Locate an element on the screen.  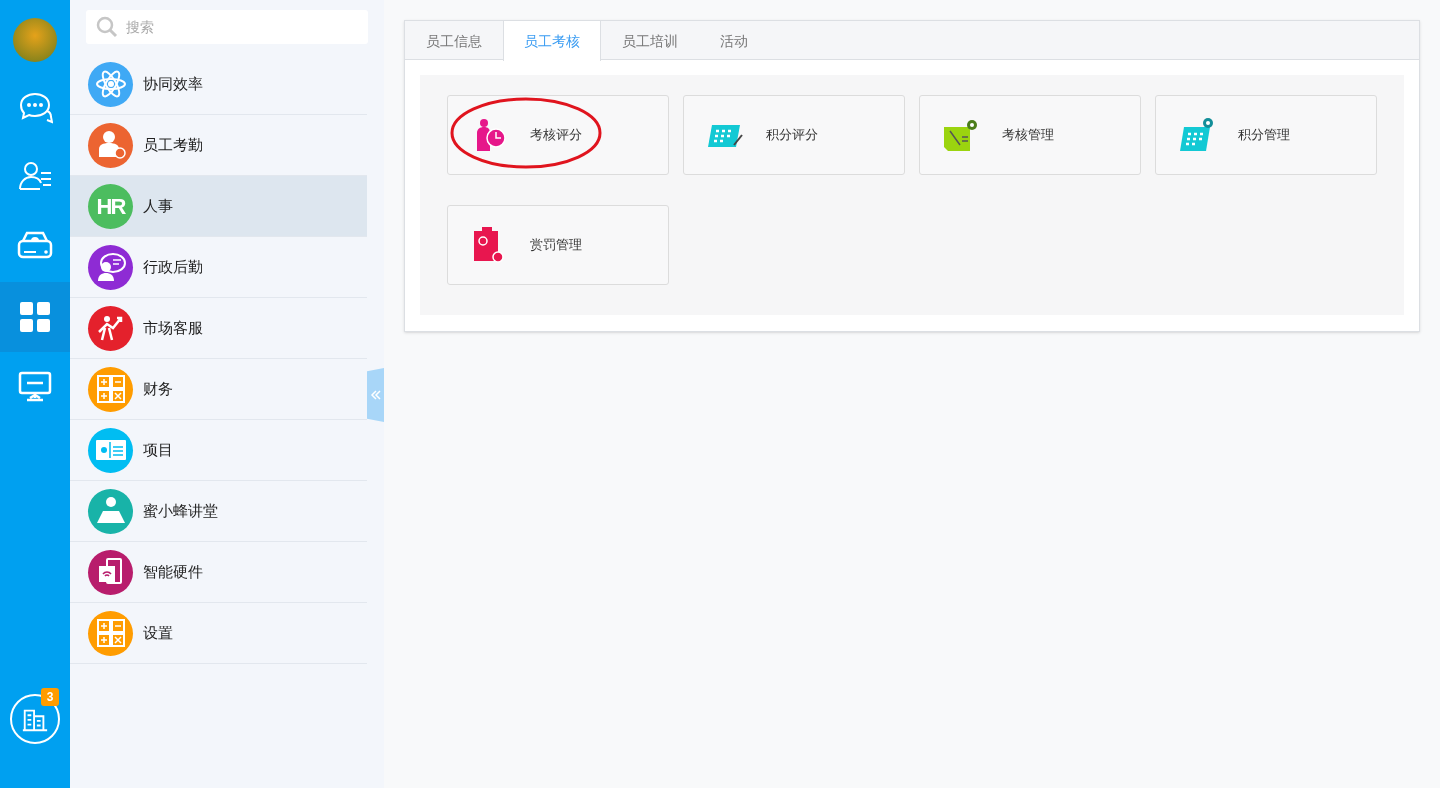
apps-grid-icon is located at coordinates (35, 317).